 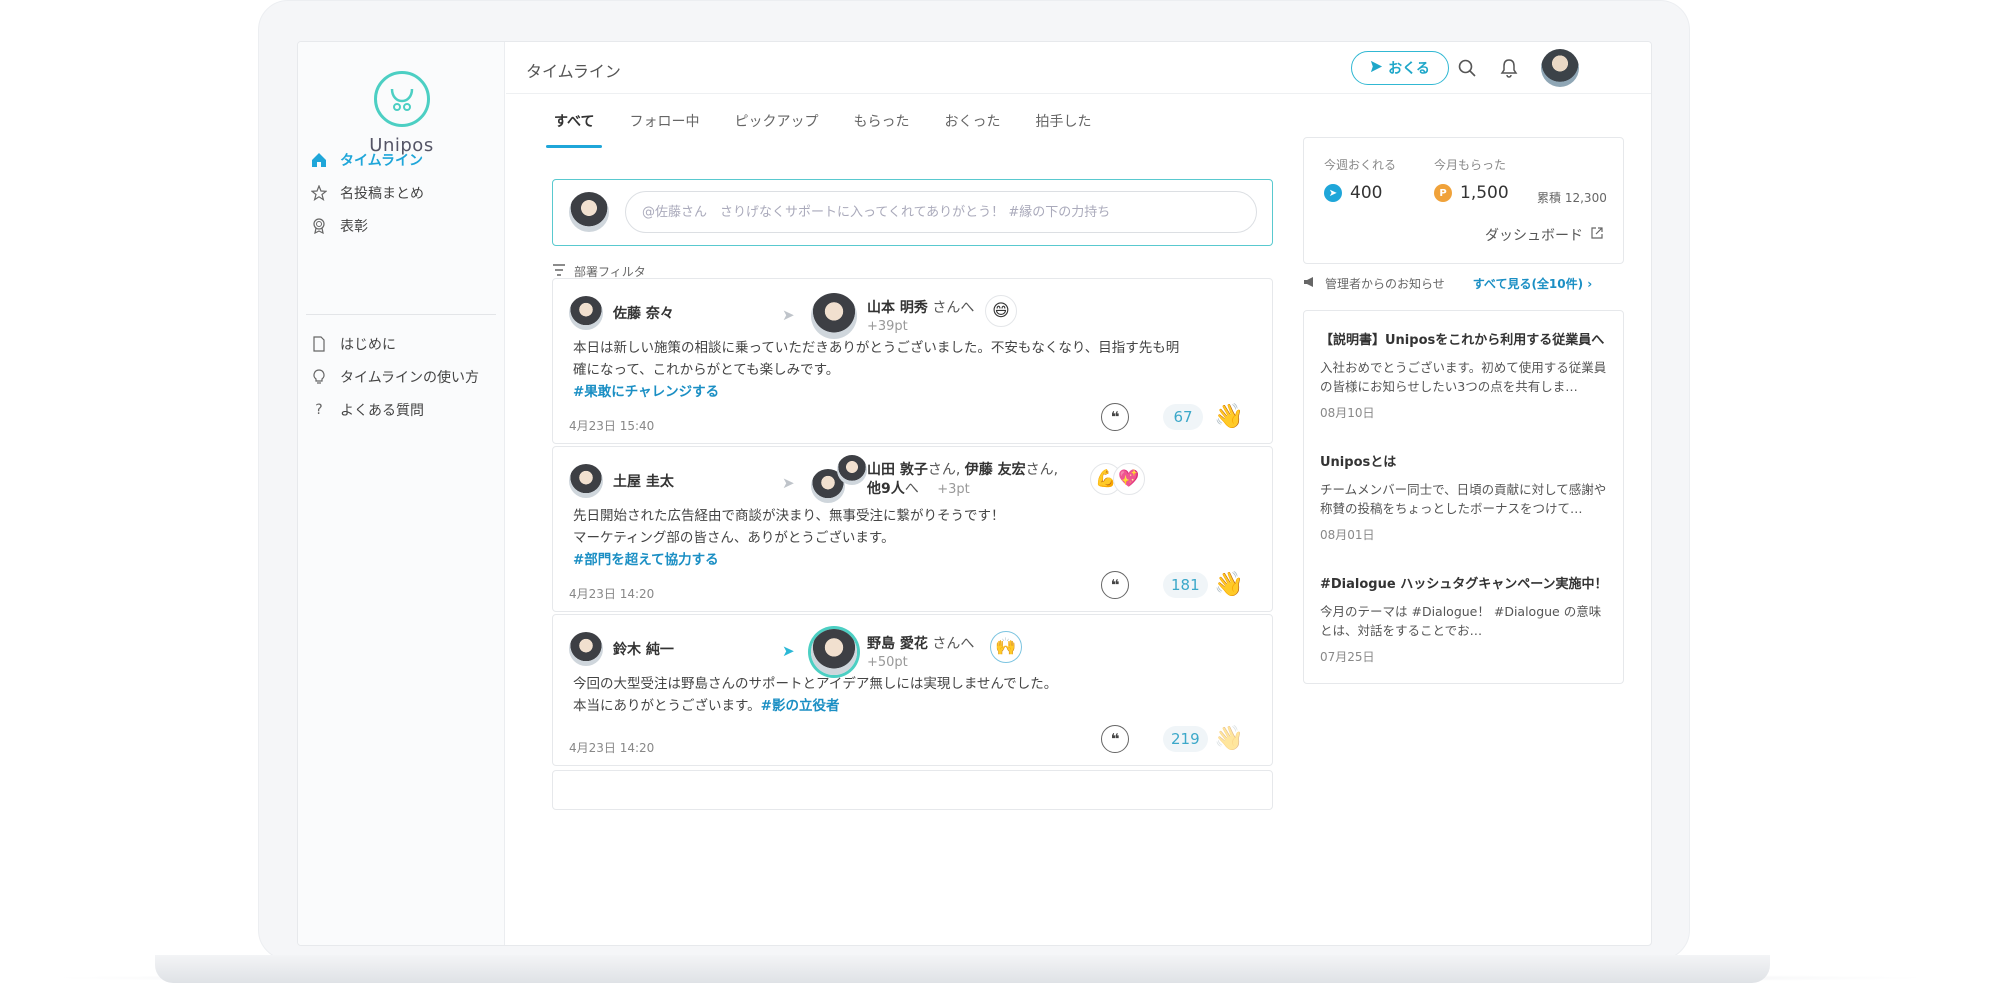 I want to click on top-bar: タイムライン おくる, so click(x=1078, y=68).